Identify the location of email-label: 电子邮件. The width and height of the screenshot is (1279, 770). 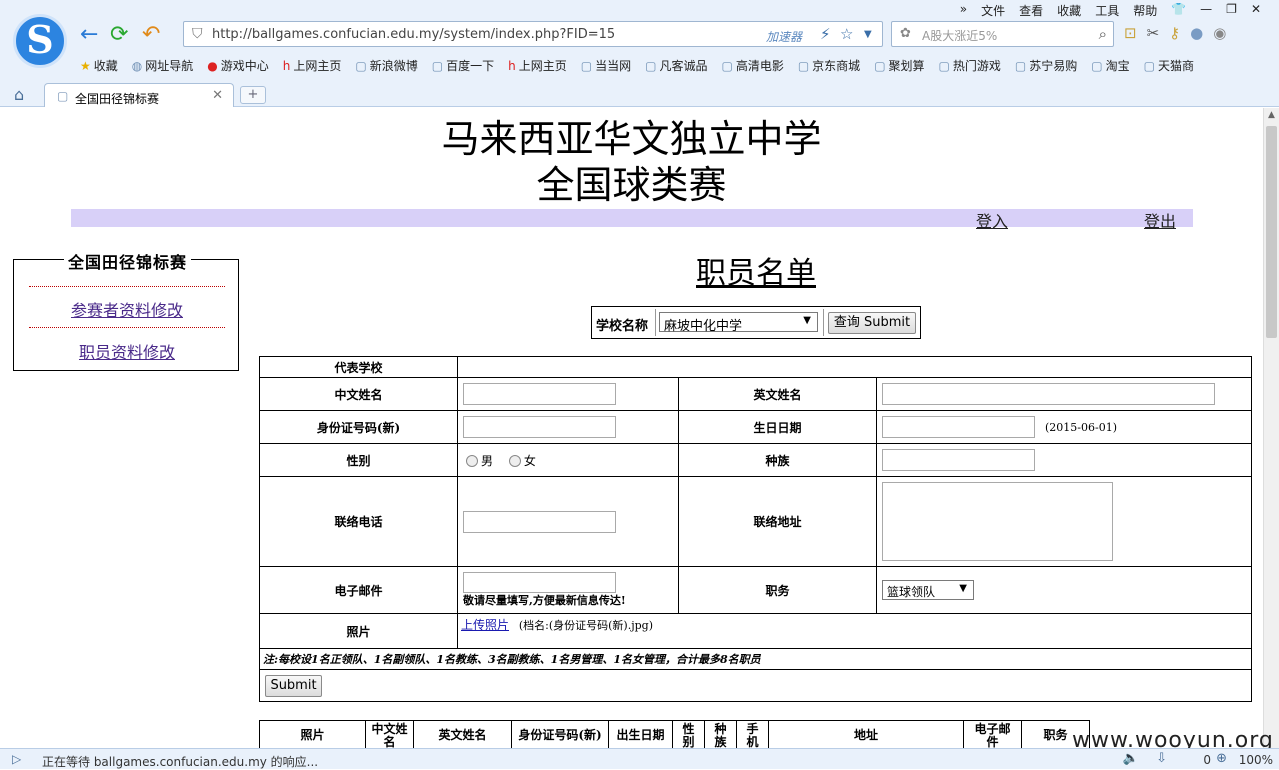
(358, 590).